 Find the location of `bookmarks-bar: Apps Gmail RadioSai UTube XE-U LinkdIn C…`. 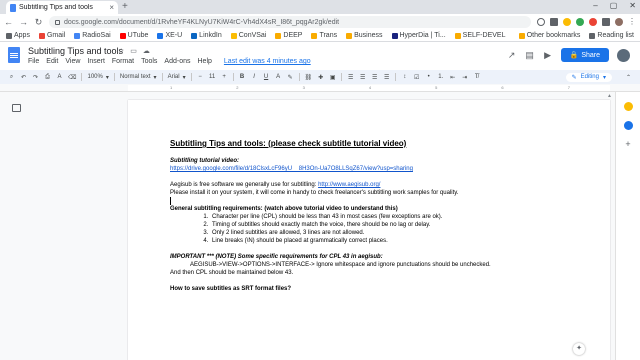

bookmarks-bar: Apps Gmail RadioSai UTube XE-U LinkdIn C… is located at coordinates (320, 36).